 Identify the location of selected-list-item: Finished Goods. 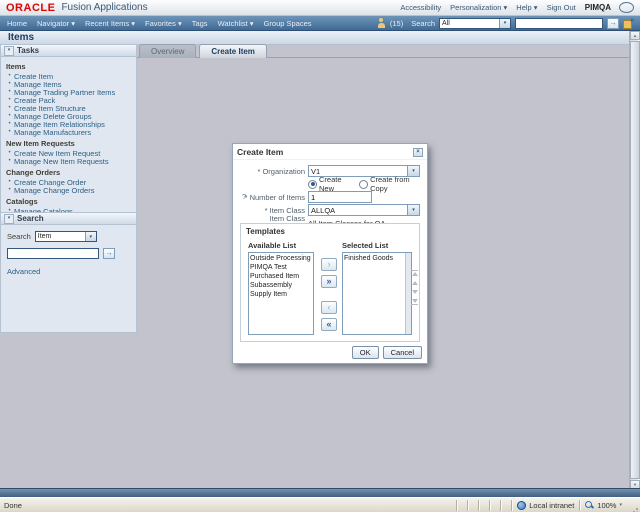
(374, 258).